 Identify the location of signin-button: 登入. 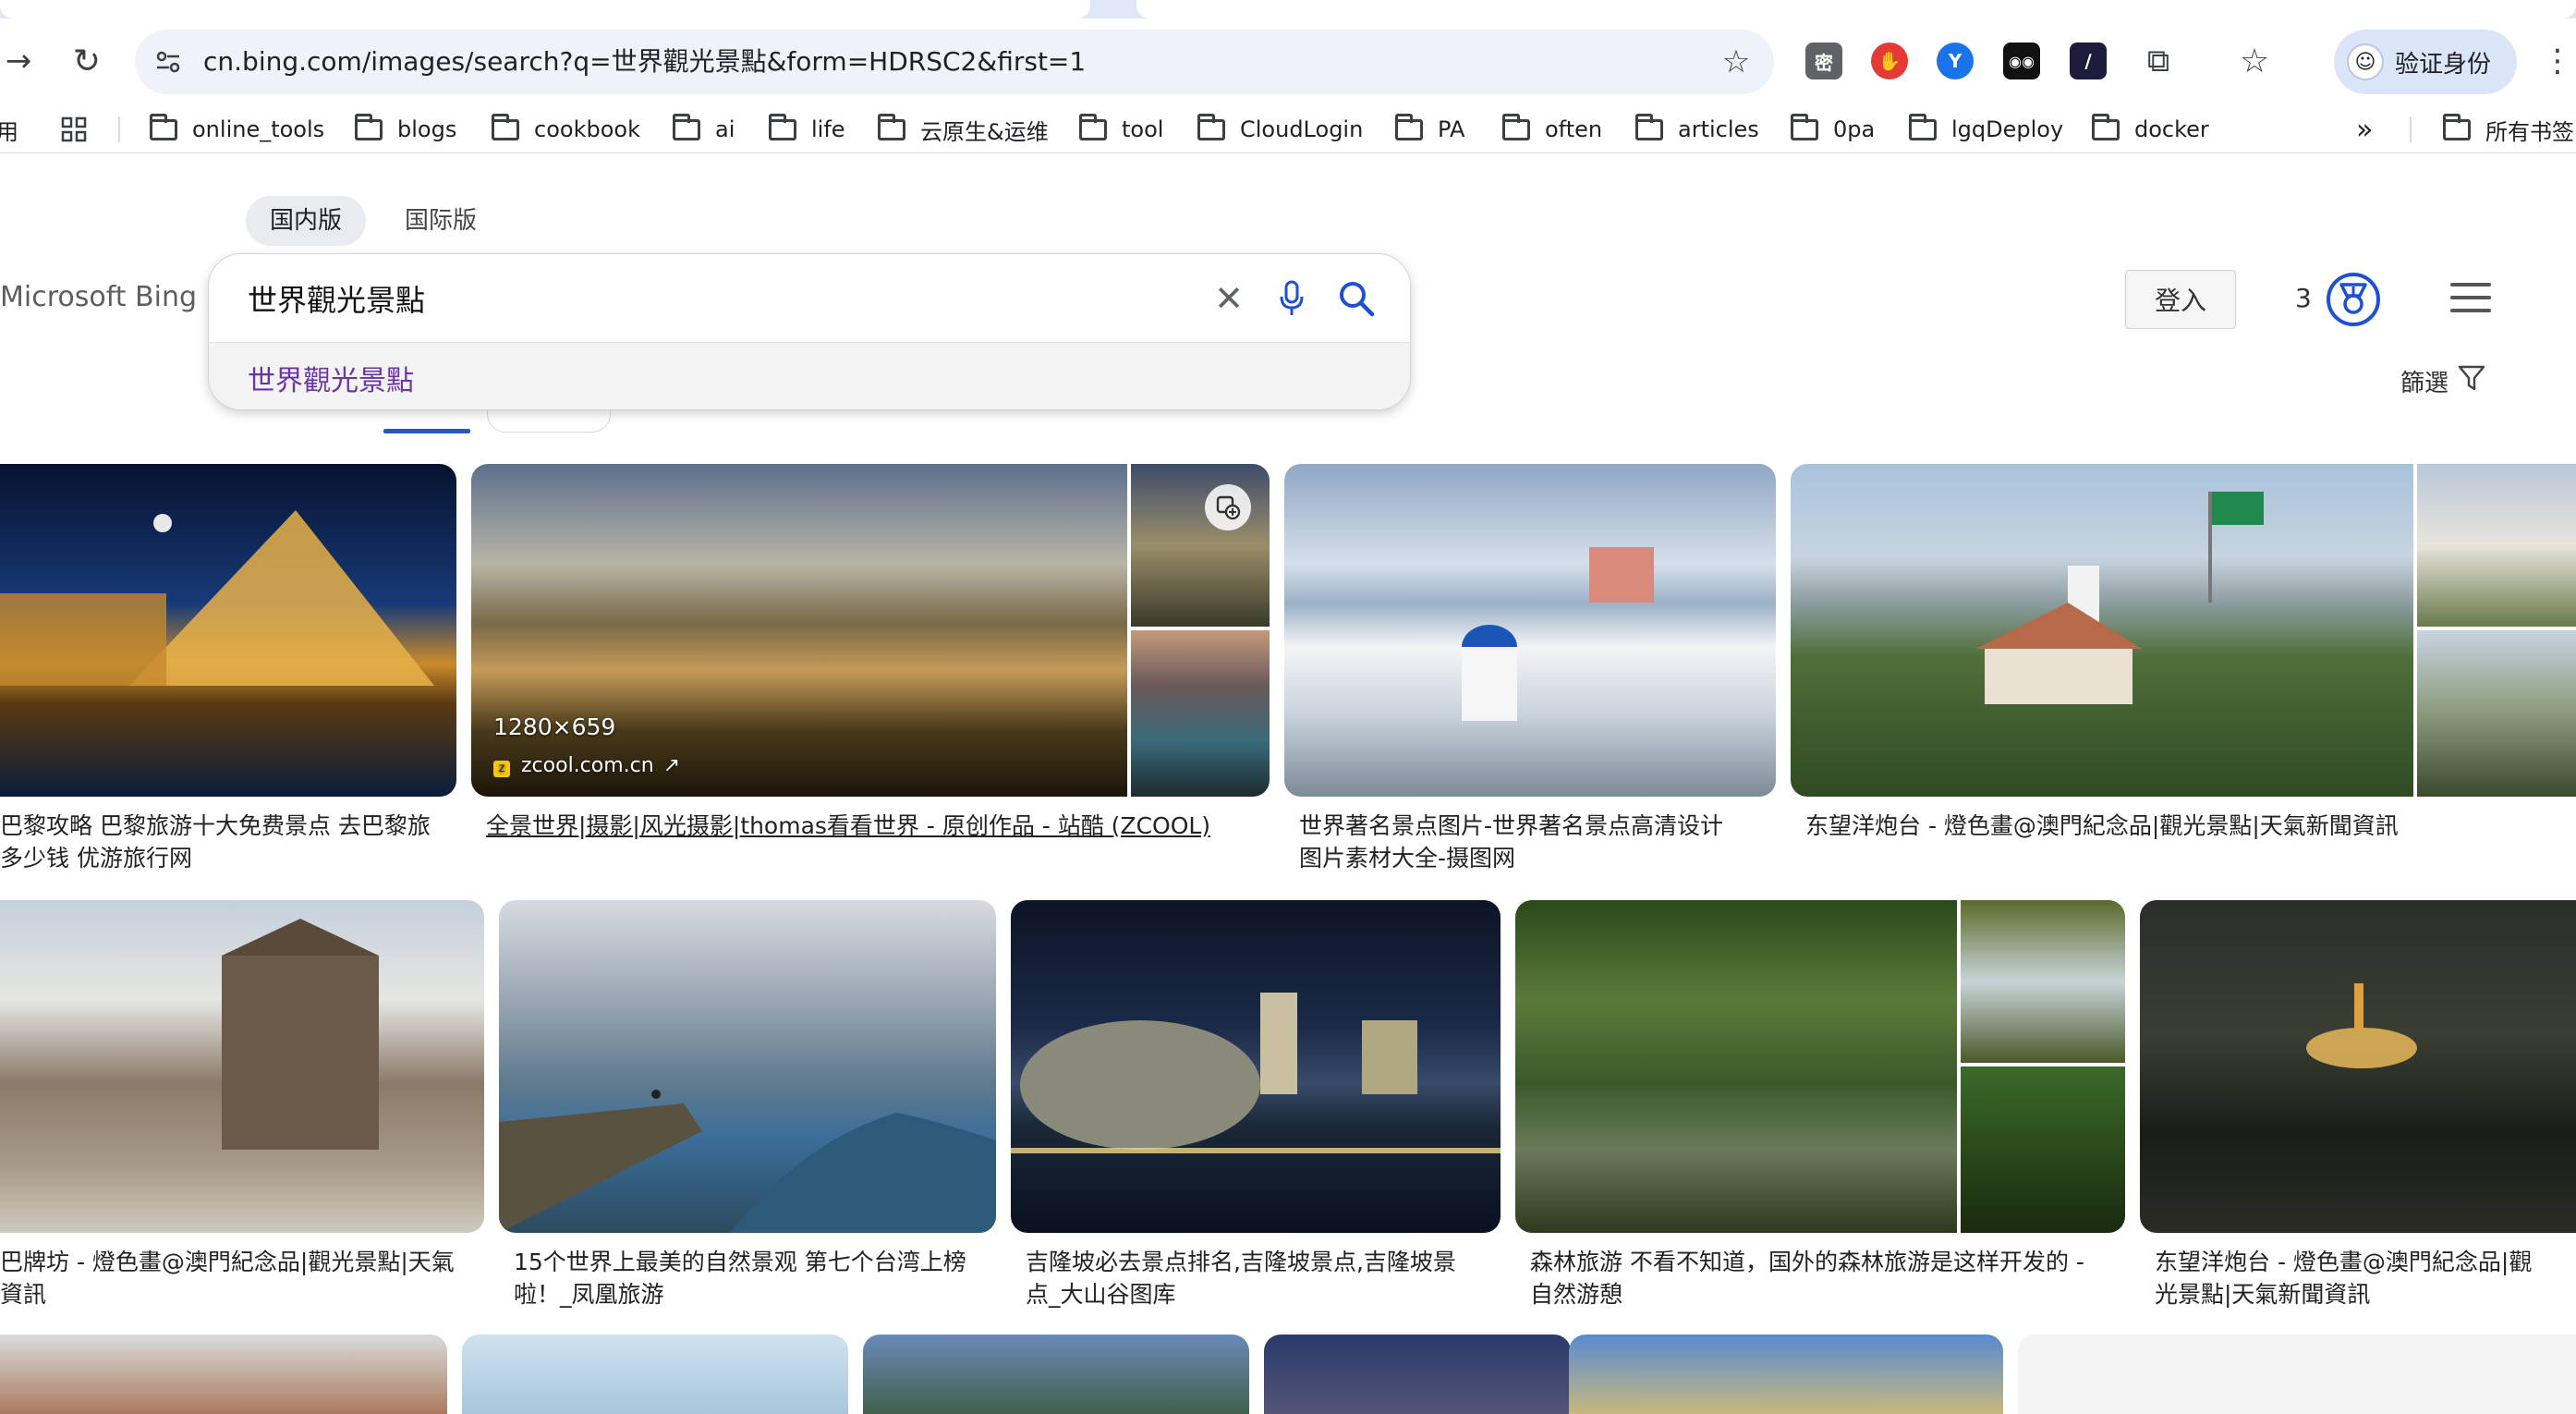
(2180, 299).